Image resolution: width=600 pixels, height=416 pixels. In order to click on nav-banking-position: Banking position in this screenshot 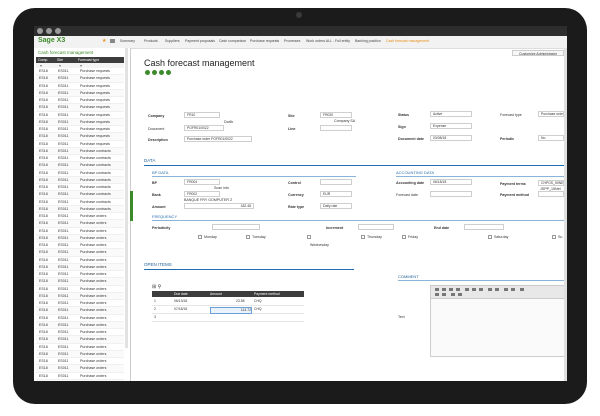, I will do `click(368, 41)`.